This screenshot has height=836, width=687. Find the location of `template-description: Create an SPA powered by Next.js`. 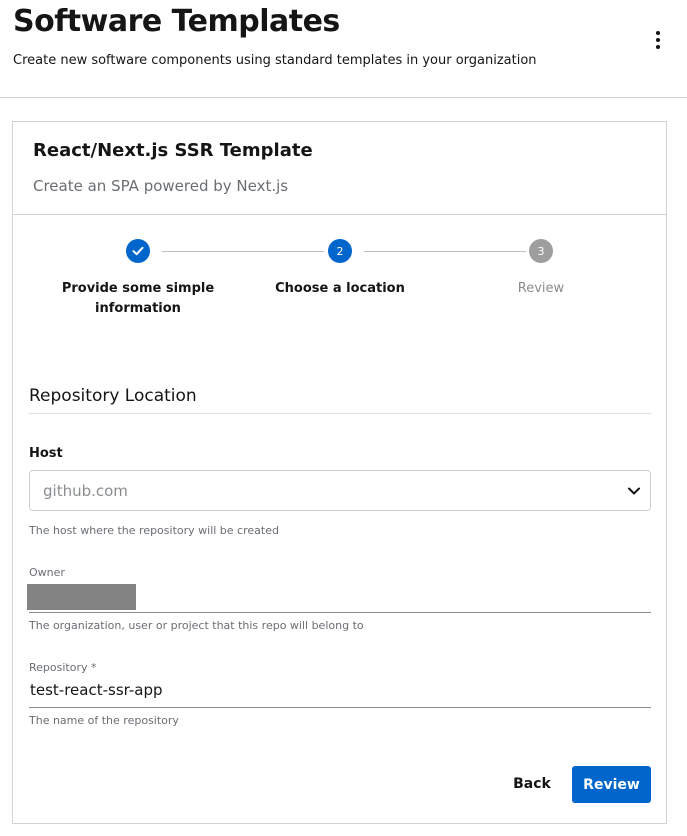

template-description: Create an SPA powered by Next.js is located at coordinates (161, 186).